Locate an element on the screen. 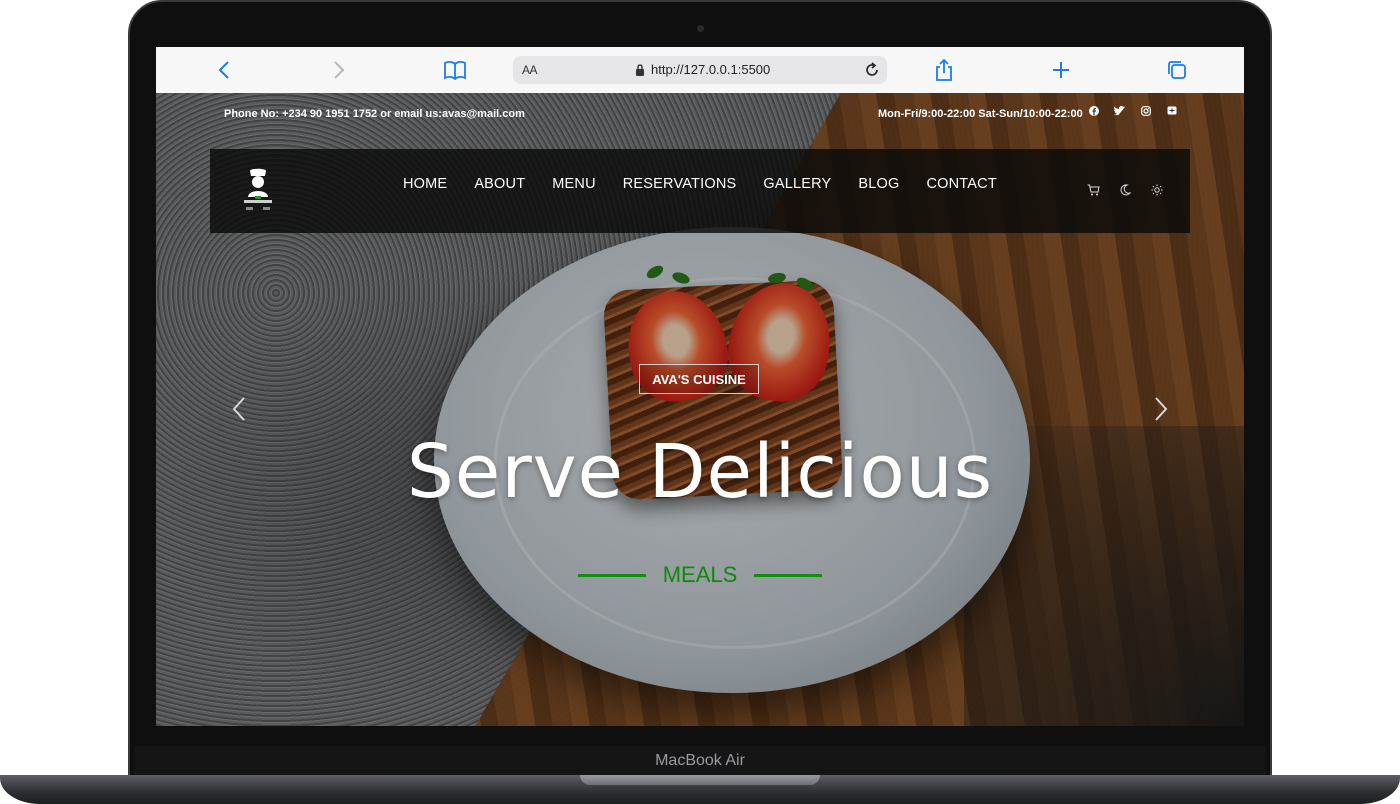  moon-icon is located at coordinates (1125, 190).